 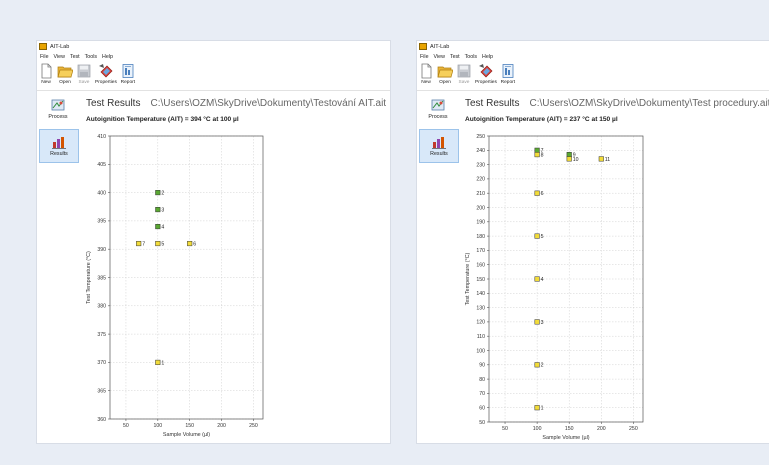 What do you see at coordinates (480, 308) in the screenshot?
I see `y-tick-label: 130` at bounding box center [480, 308].